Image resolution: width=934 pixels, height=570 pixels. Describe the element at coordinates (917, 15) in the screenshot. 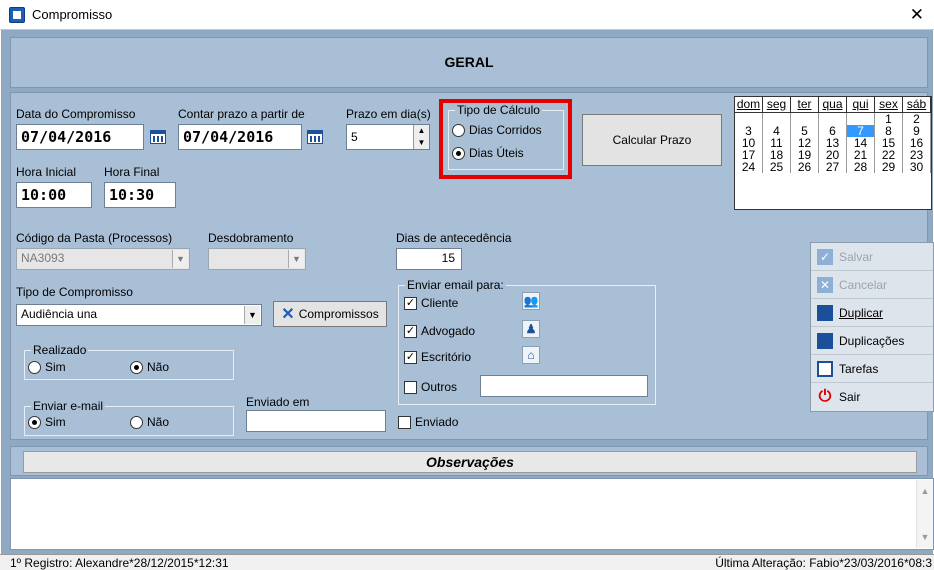

I see `close-button: ✕` at that location.